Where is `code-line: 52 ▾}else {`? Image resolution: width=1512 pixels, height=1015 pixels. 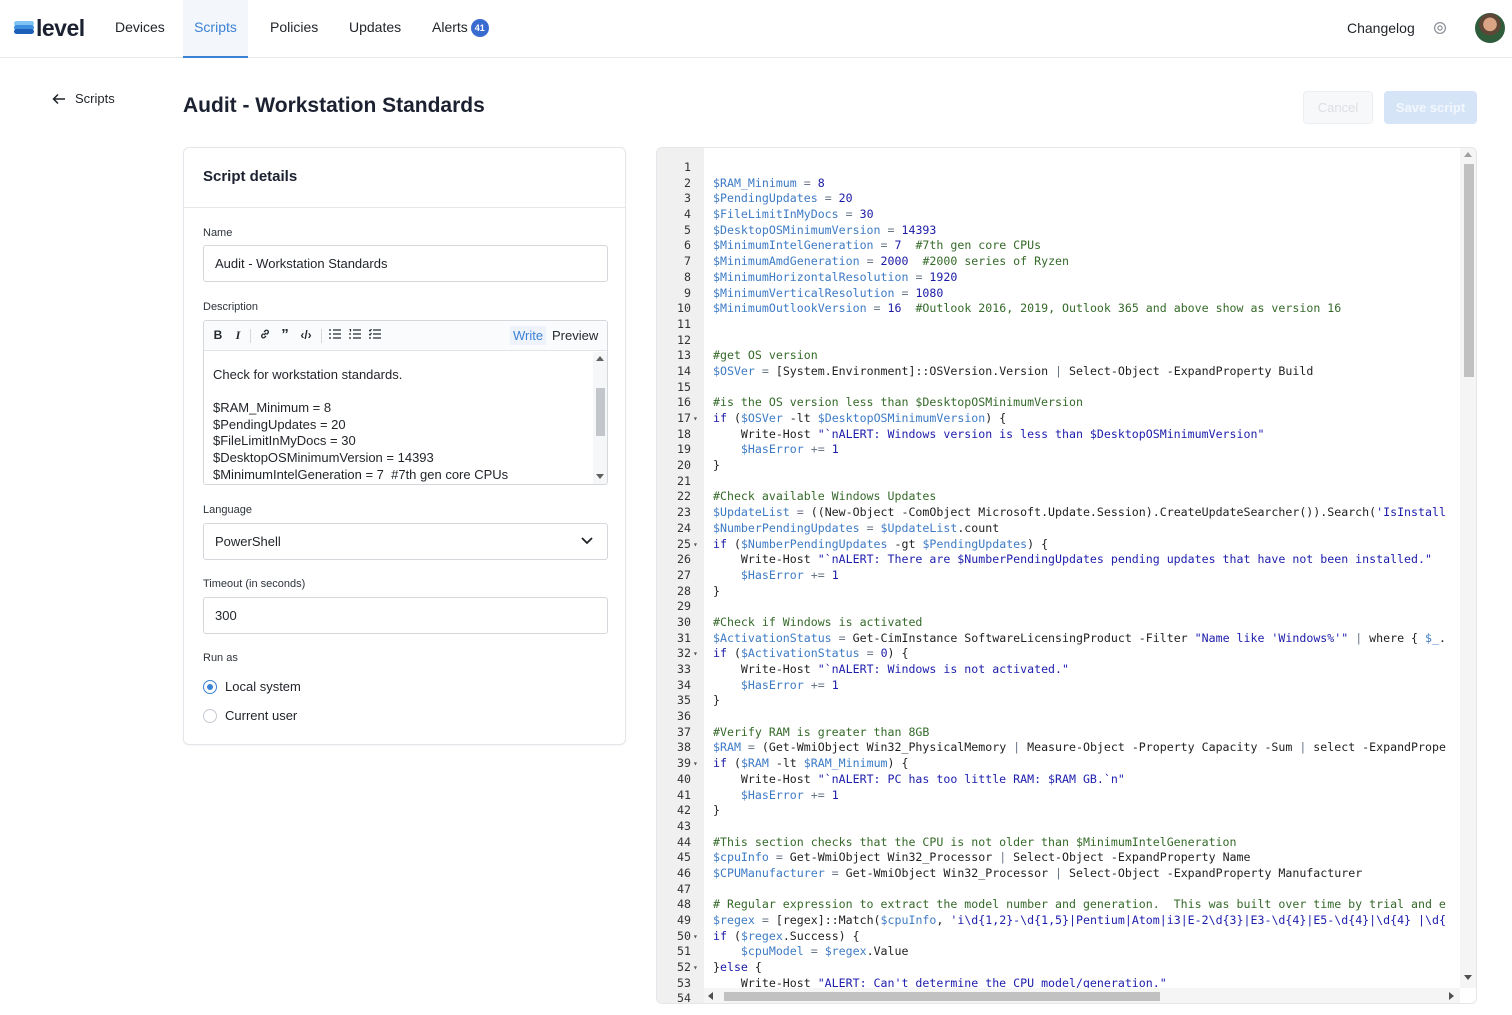
code-line: 52 ▾}else { is located at coordinates (1057, 968).